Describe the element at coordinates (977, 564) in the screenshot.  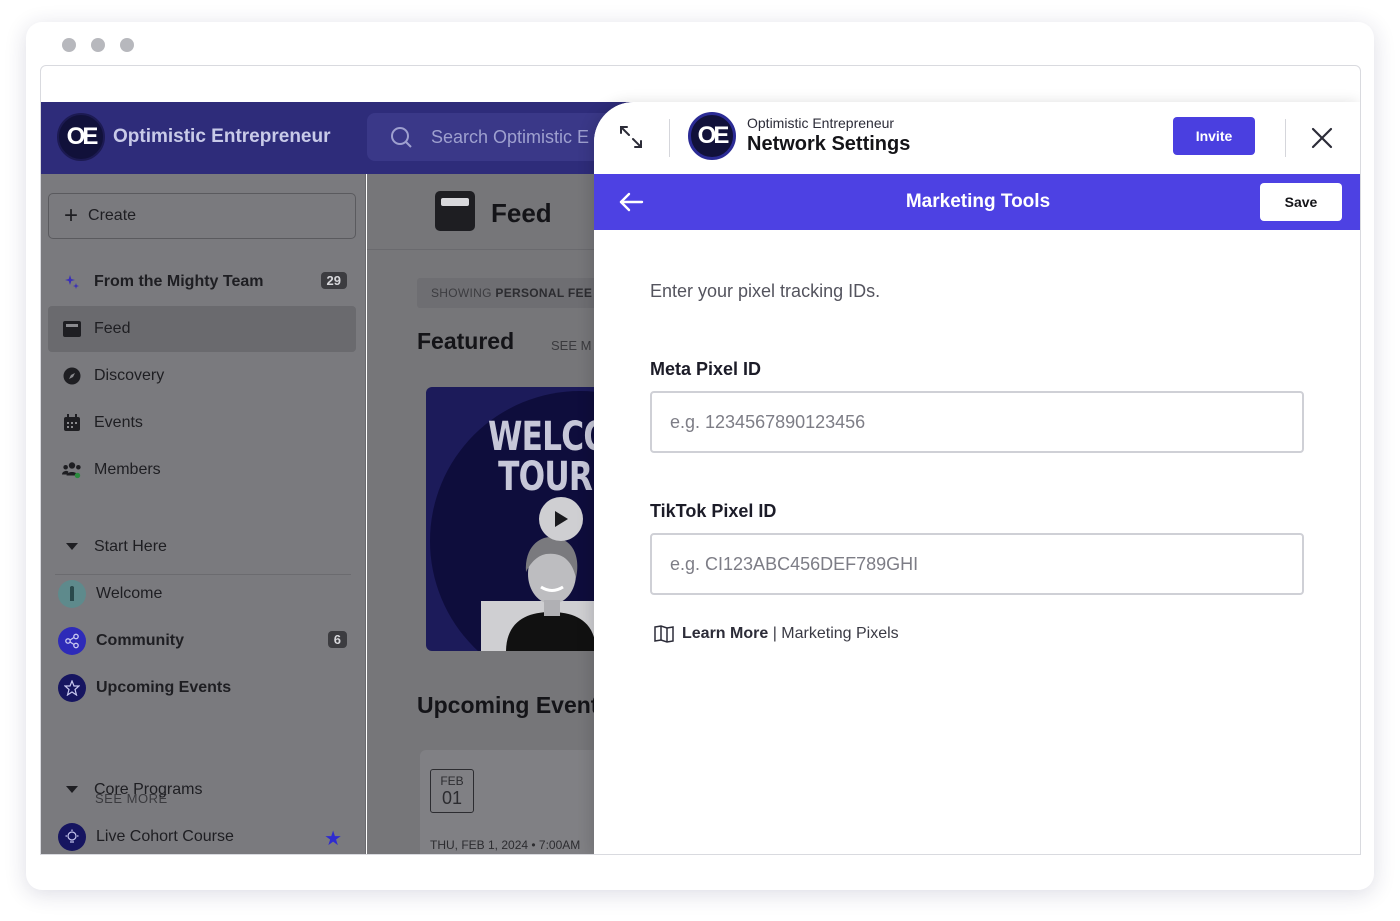
I see `tiktok-pixel-input` at that location.